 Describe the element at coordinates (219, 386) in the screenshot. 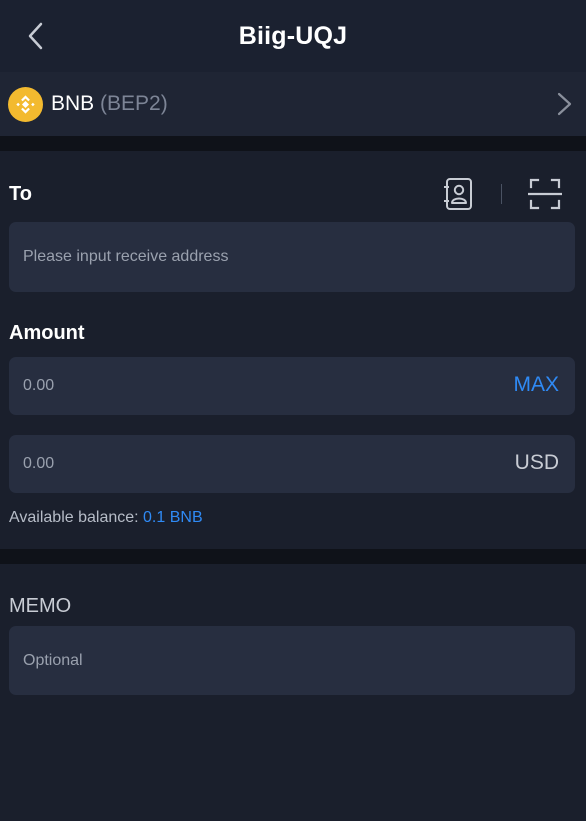

I see `crypto-amount-input` at that location.